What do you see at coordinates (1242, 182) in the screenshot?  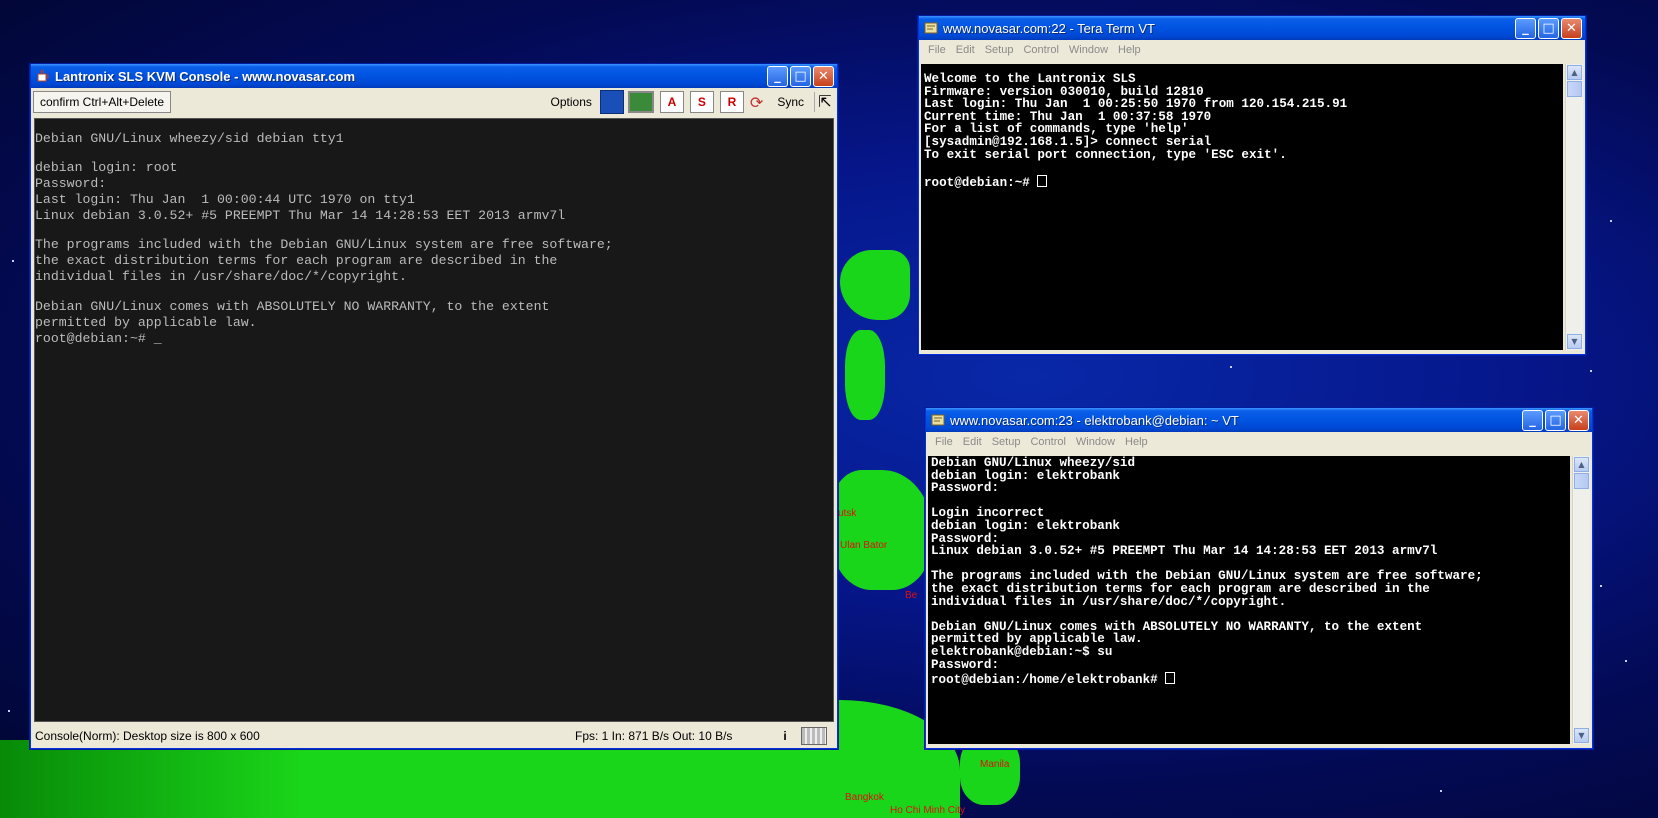 I see `prompt-line: root@debian:~#` at bounding box center [1242, 182].